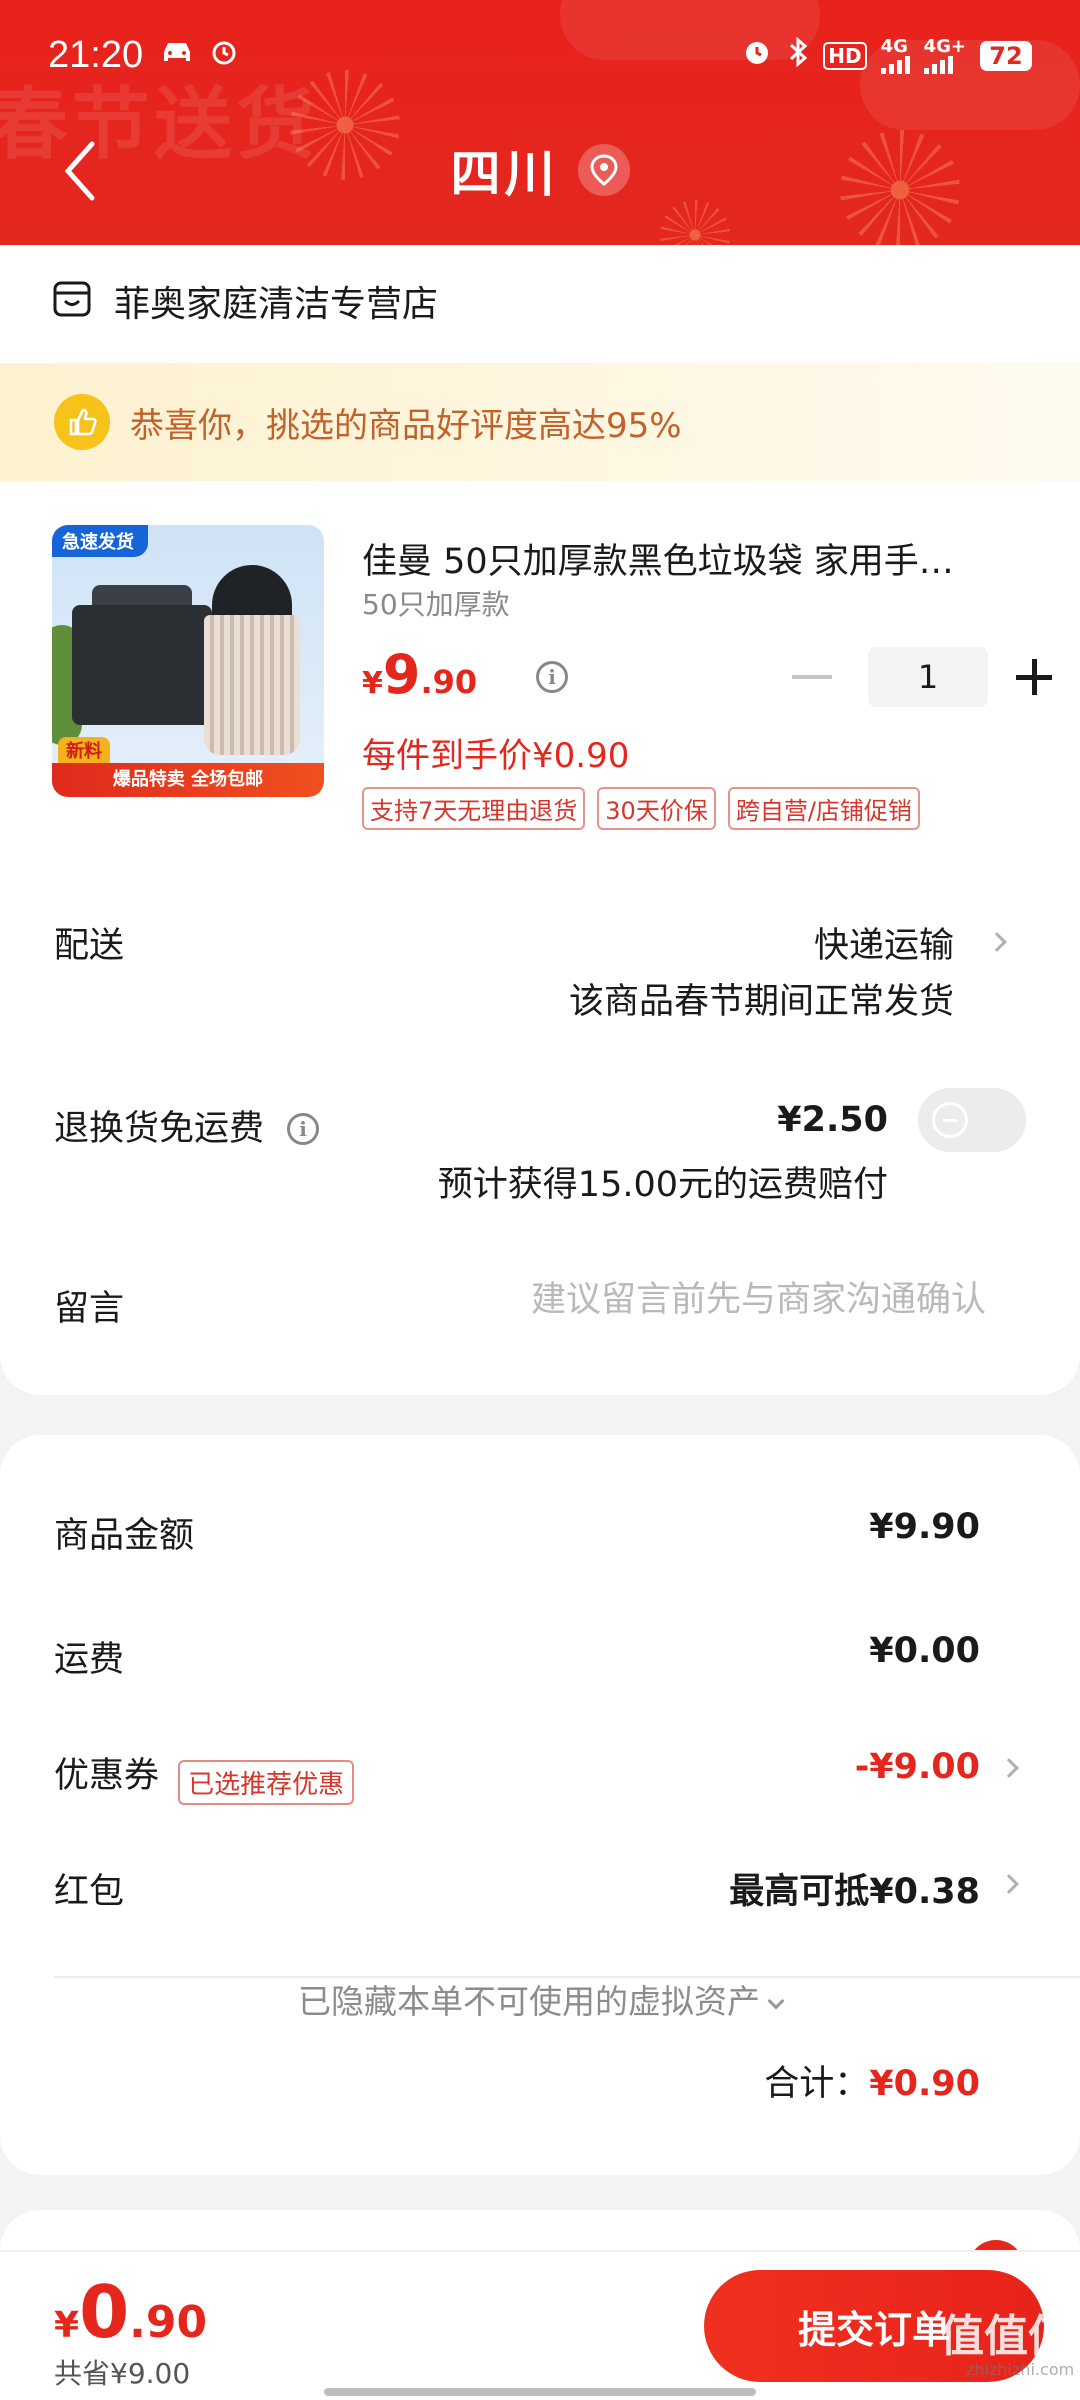 Image resolution: width=1080 pixels, height=2400 pixels. I want to click on watermark-url: zhizhizhi.com, so click(1020, 2369).